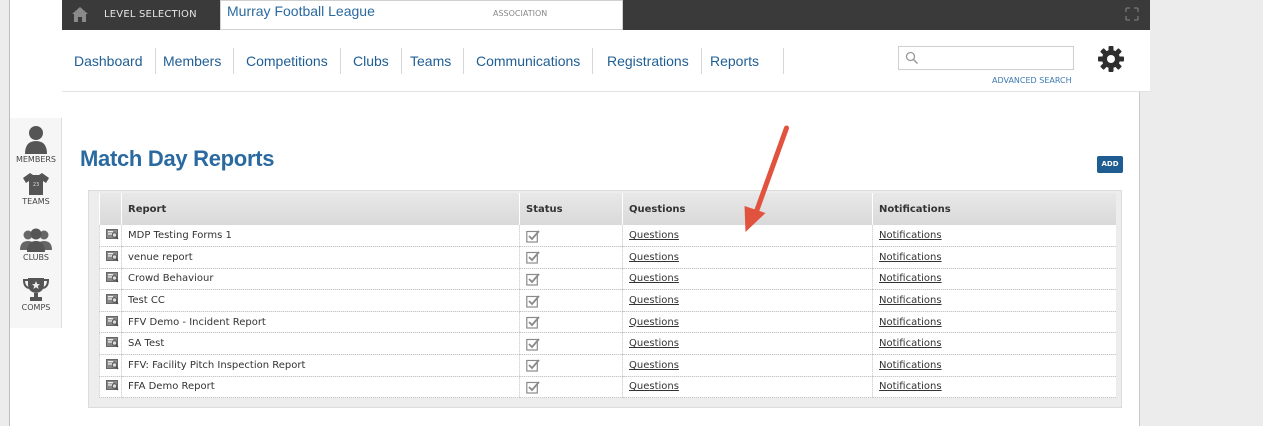  Describe the element at coordinates (741, 61) in the screenshot. I see `nav-reports: Reports` at that location.